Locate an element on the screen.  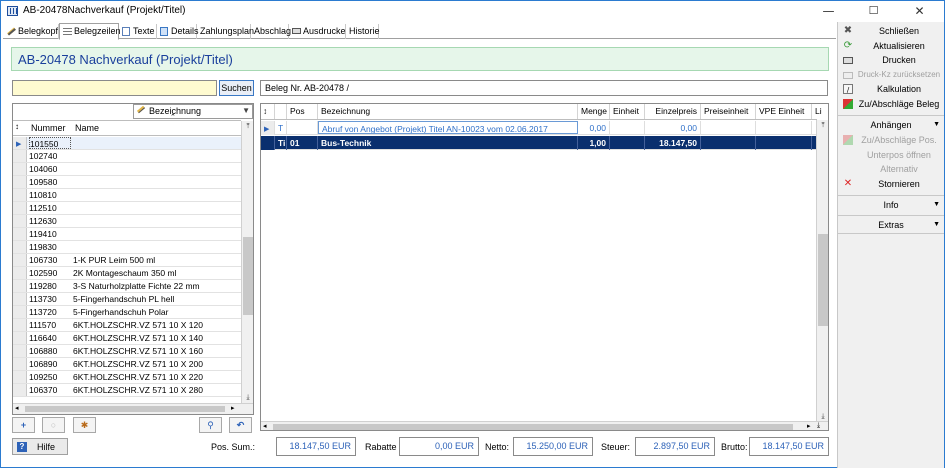
column-header-einzelpreis: Einzelpreis is located at coordinates (673, 111).